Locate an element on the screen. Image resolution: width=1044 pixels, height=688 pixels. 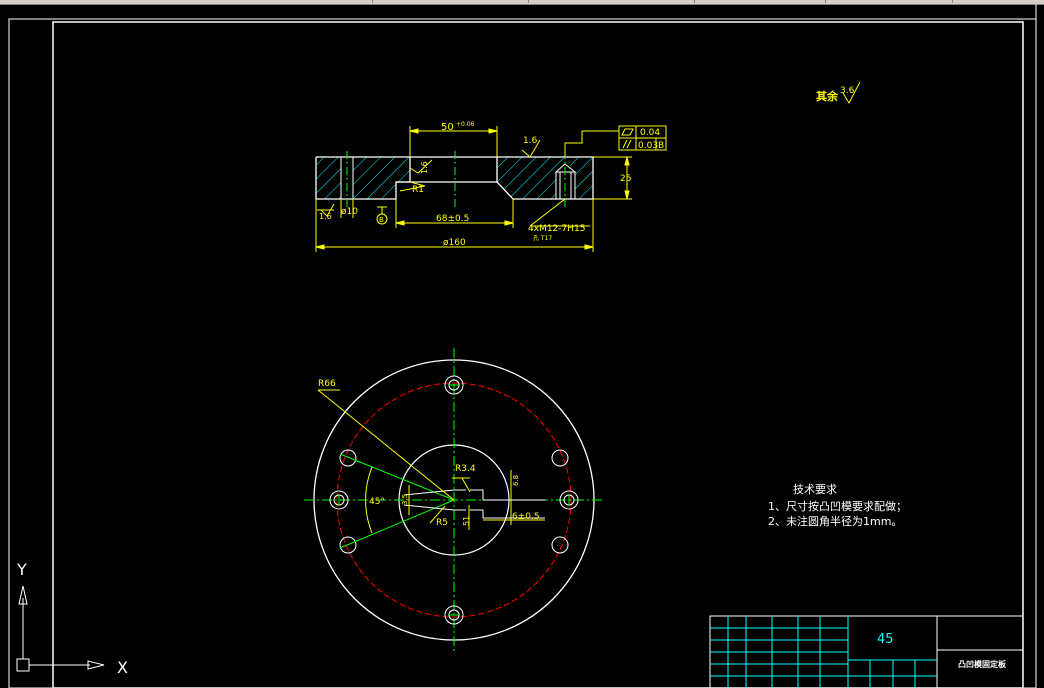
roughness-left-text: 1.6 is located at coordinates (325, 216).